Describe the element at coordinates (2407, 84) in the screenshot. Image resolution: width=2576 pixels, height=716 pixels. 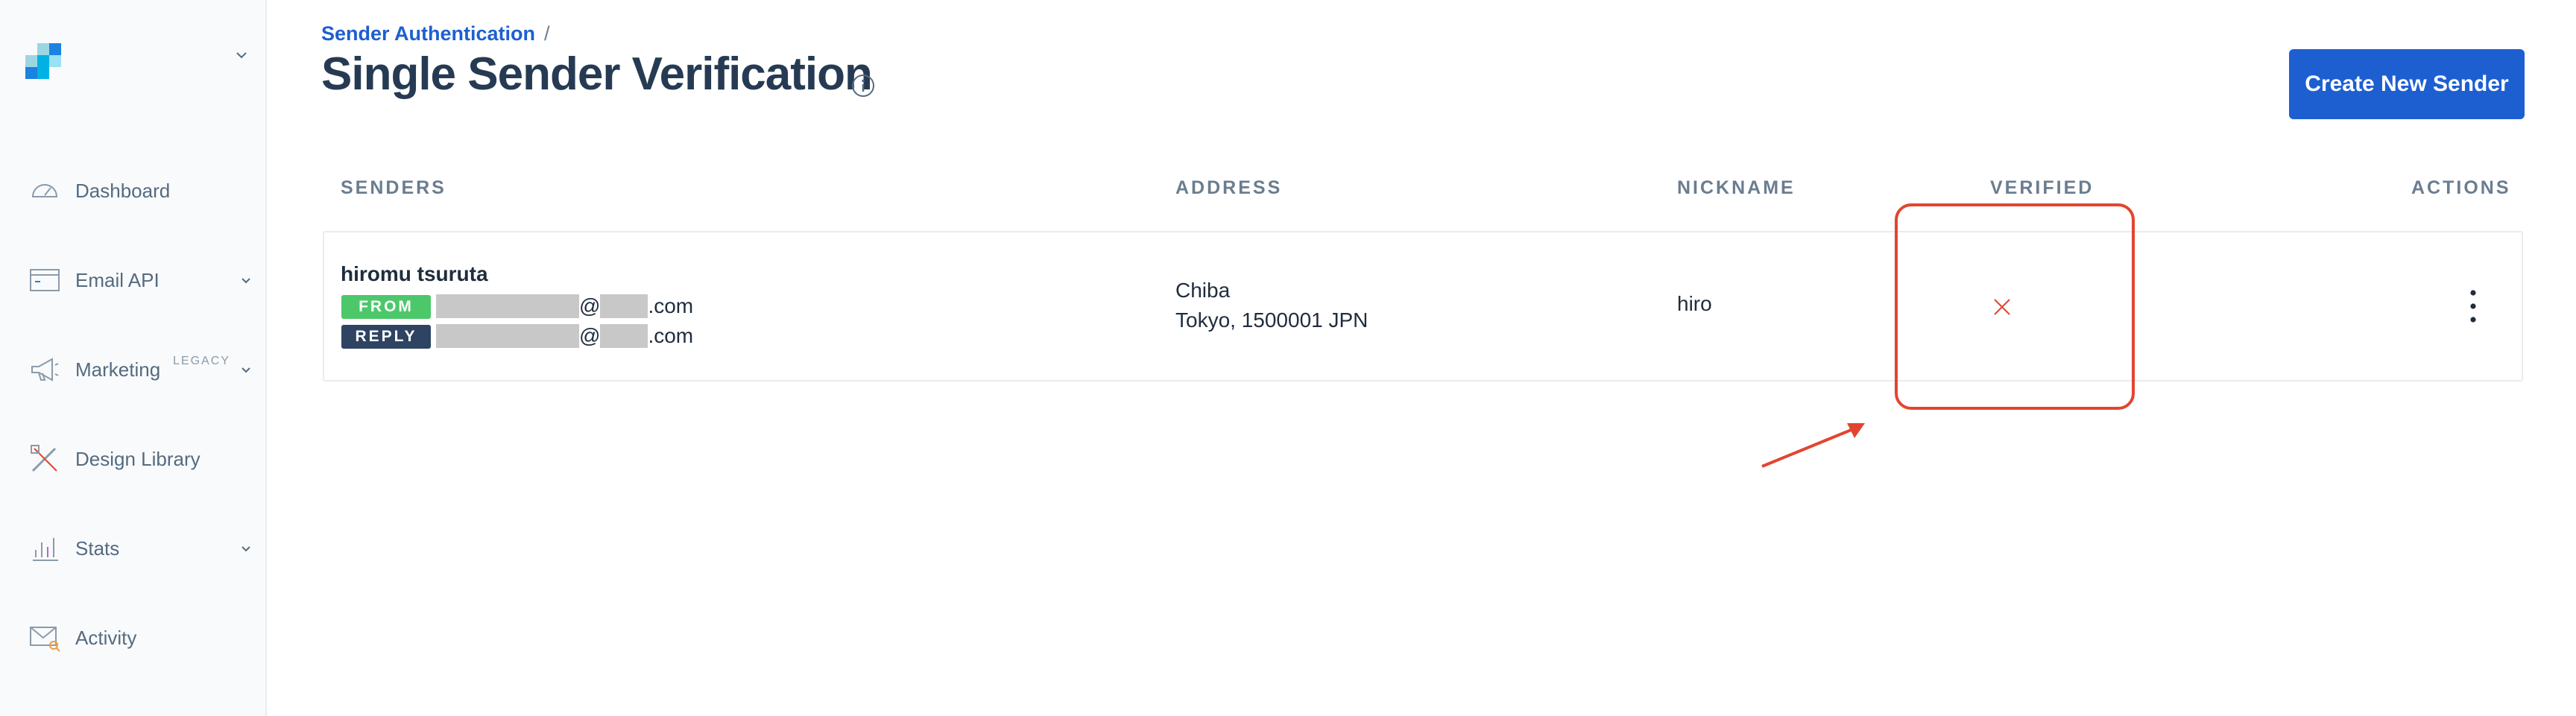
I see `create-new-sender-button: Create New Sender` at that location.